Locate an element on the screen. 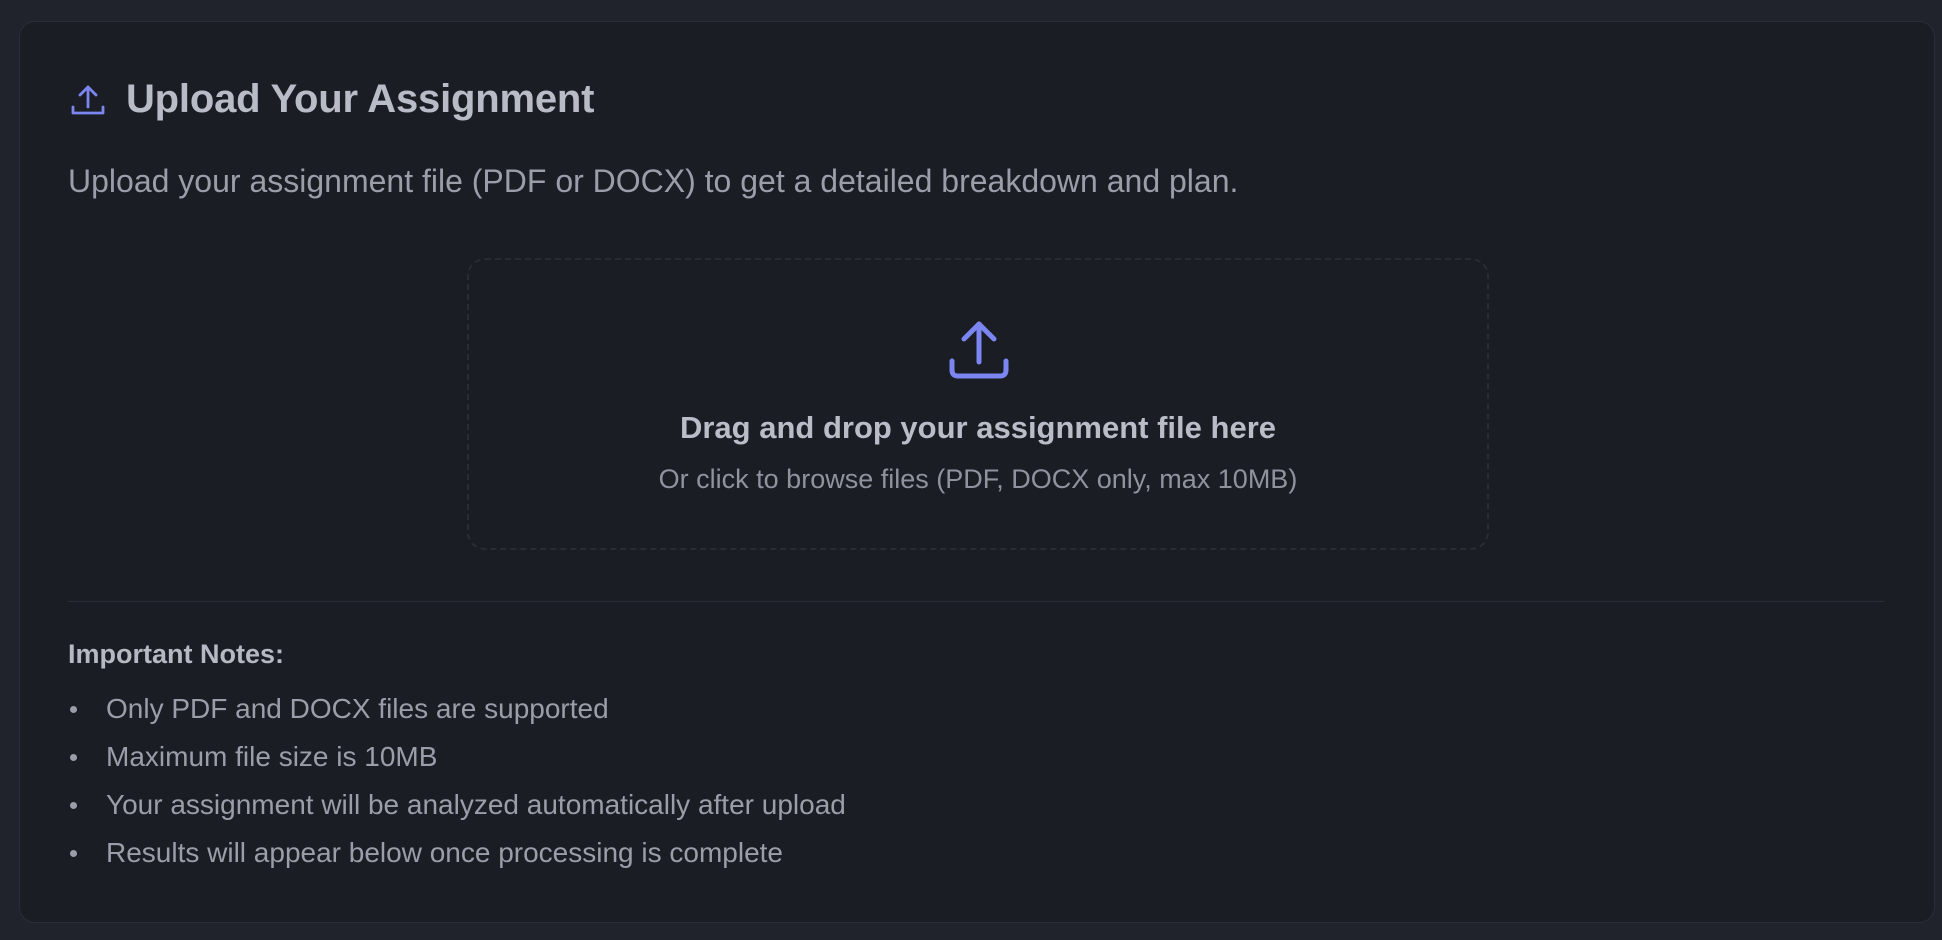 This screenshot has width=1942, height=940. dropzone-title: Drag and drop your assignment file here is located at coordinates (977, 427).